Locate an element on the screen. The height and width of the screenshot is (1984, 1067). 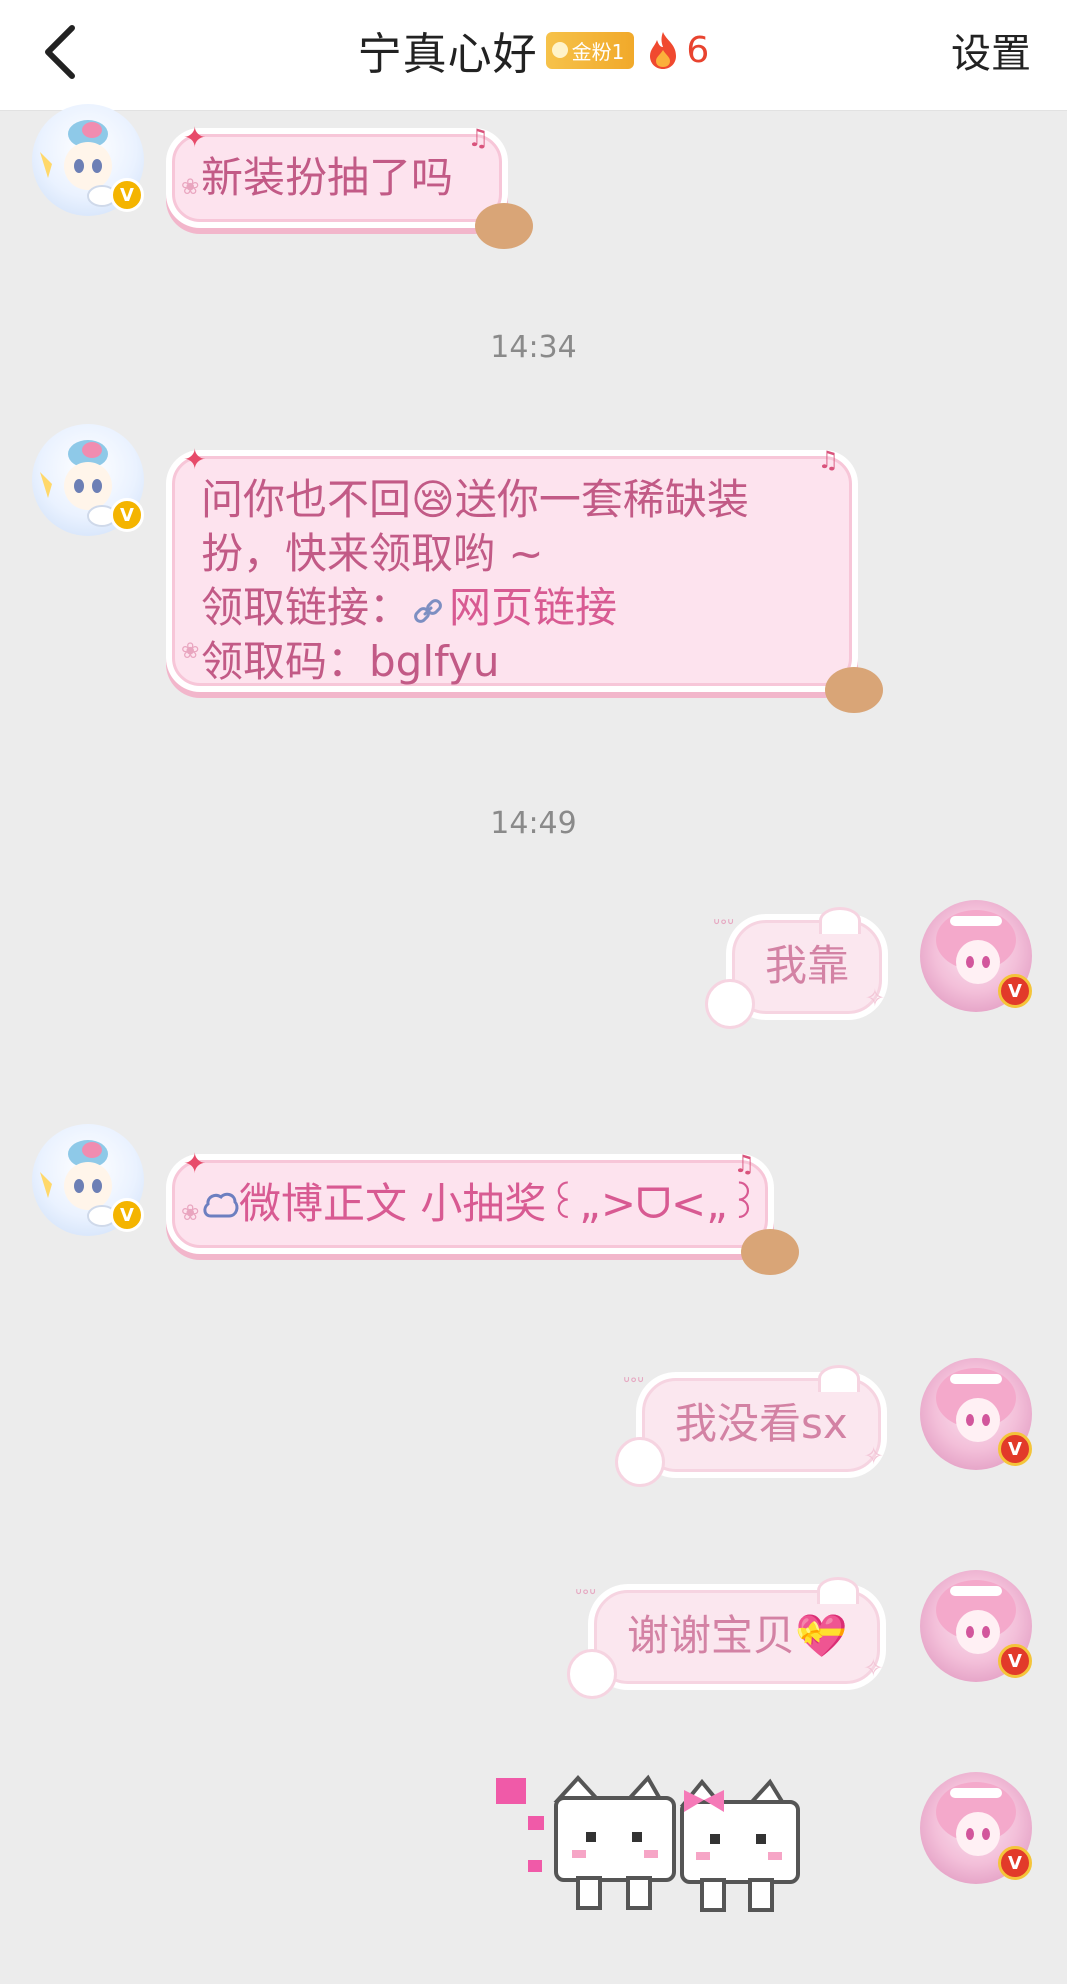
message-bubble: ᐡᐤᐡ 谢谢宝贝💝 ✧ is located at coordinates (725, 1638).